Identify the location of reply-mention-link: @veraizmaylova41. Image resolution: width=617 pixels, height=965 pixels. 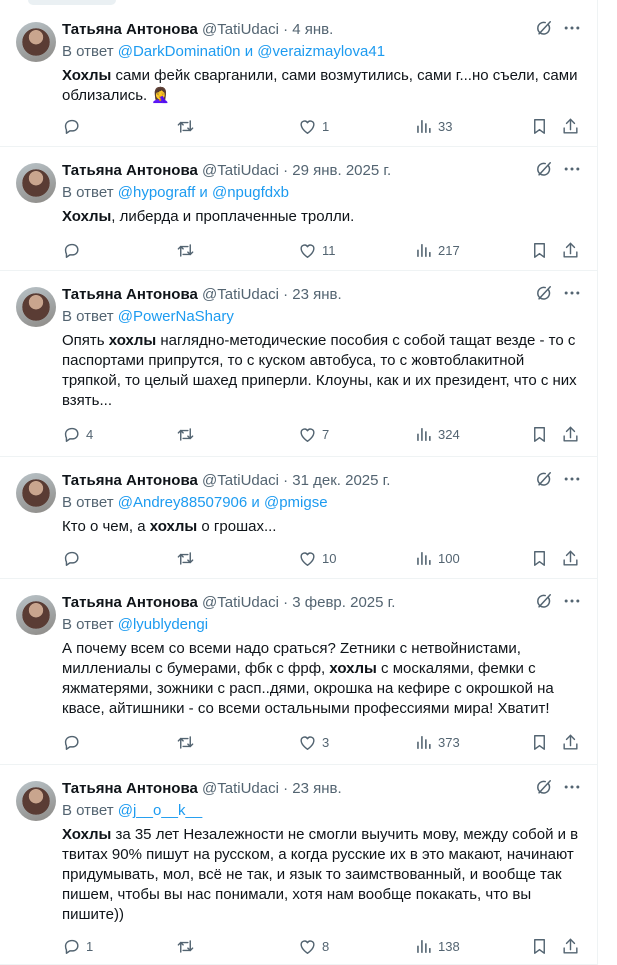
(321, 51).